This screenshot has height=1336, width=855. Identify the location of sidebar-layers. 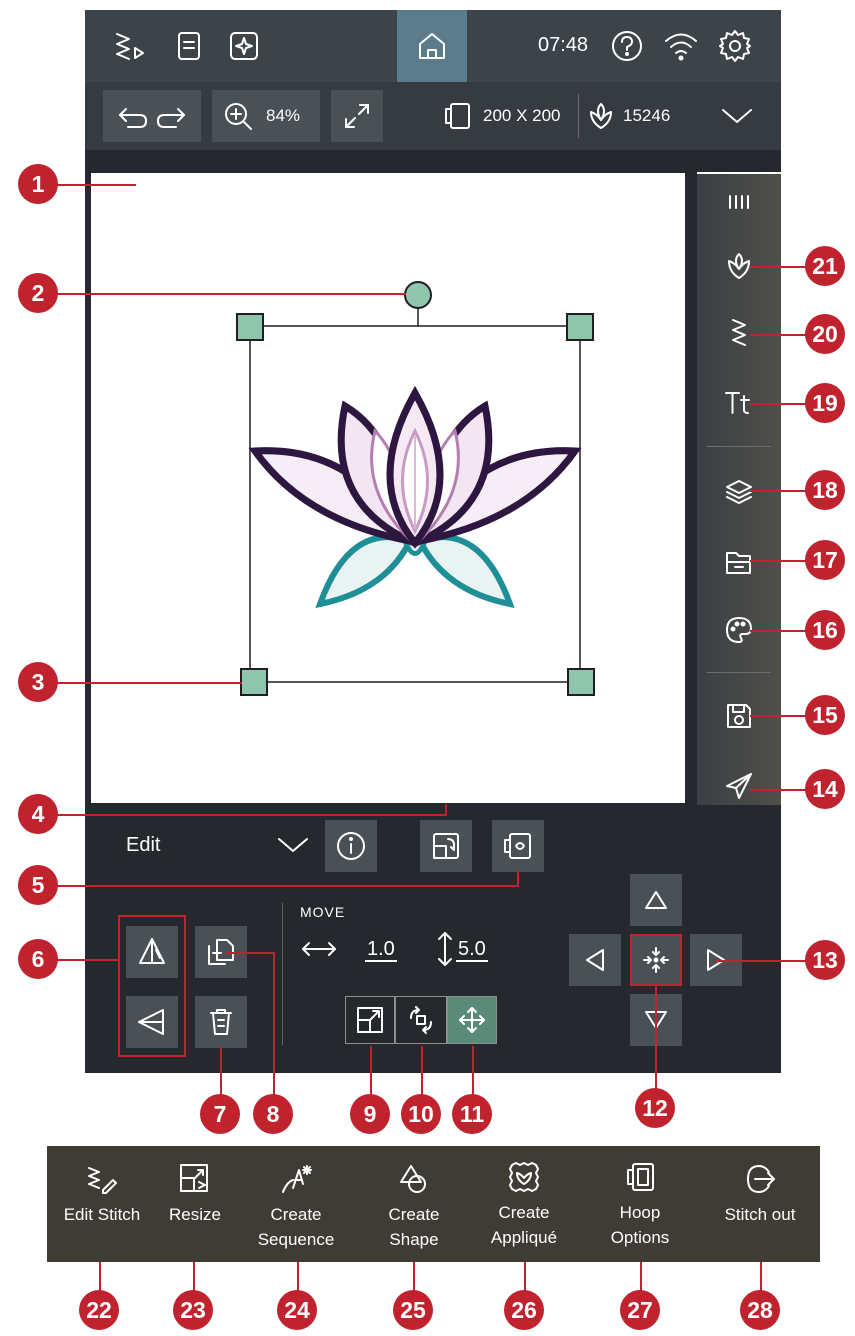
(739, 492).